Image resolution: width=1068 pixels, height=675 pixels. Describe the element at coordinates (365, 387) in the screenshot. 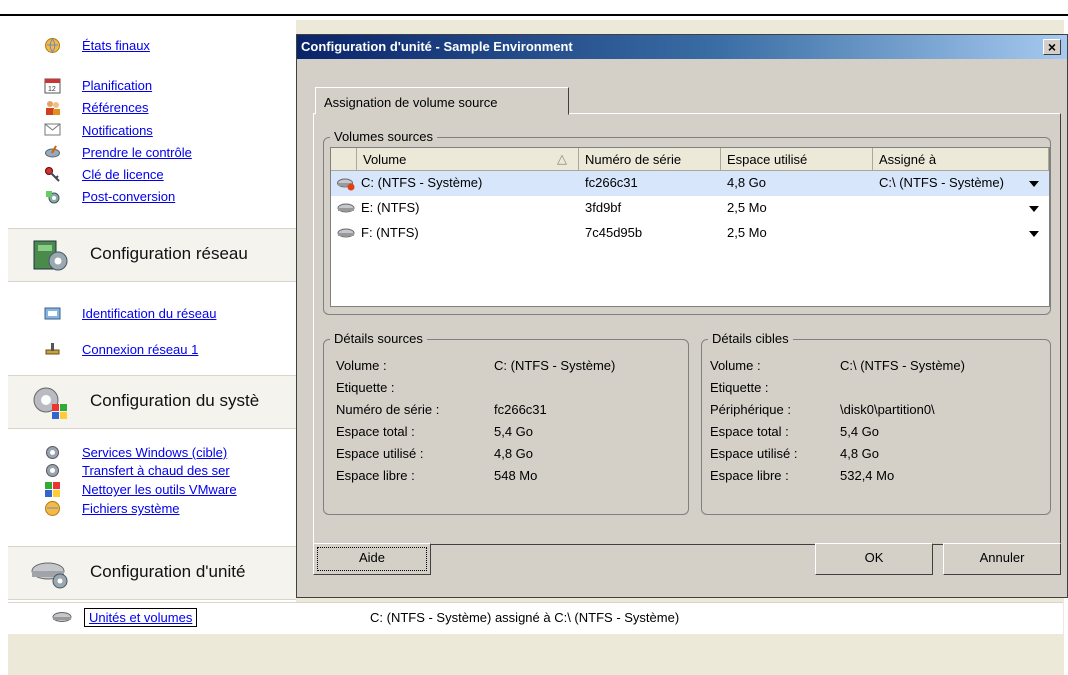

I see `source-label-key: Etiquette :` at that location.